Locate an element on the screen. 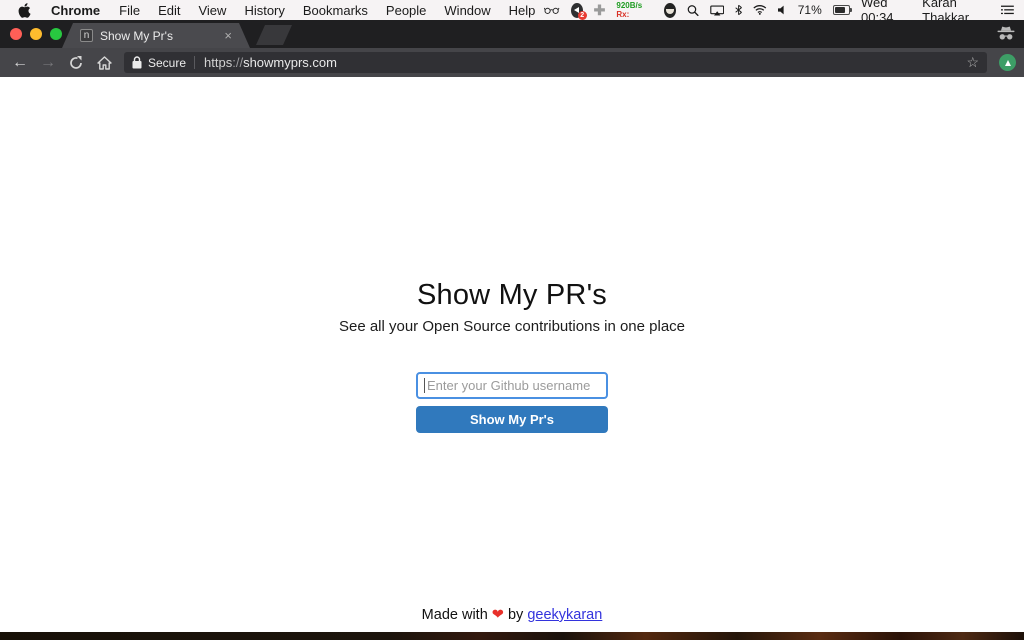 The height and width of the screenshot is (640, 1024). up-arrow-glyph is located at coordinates (1007, 62).